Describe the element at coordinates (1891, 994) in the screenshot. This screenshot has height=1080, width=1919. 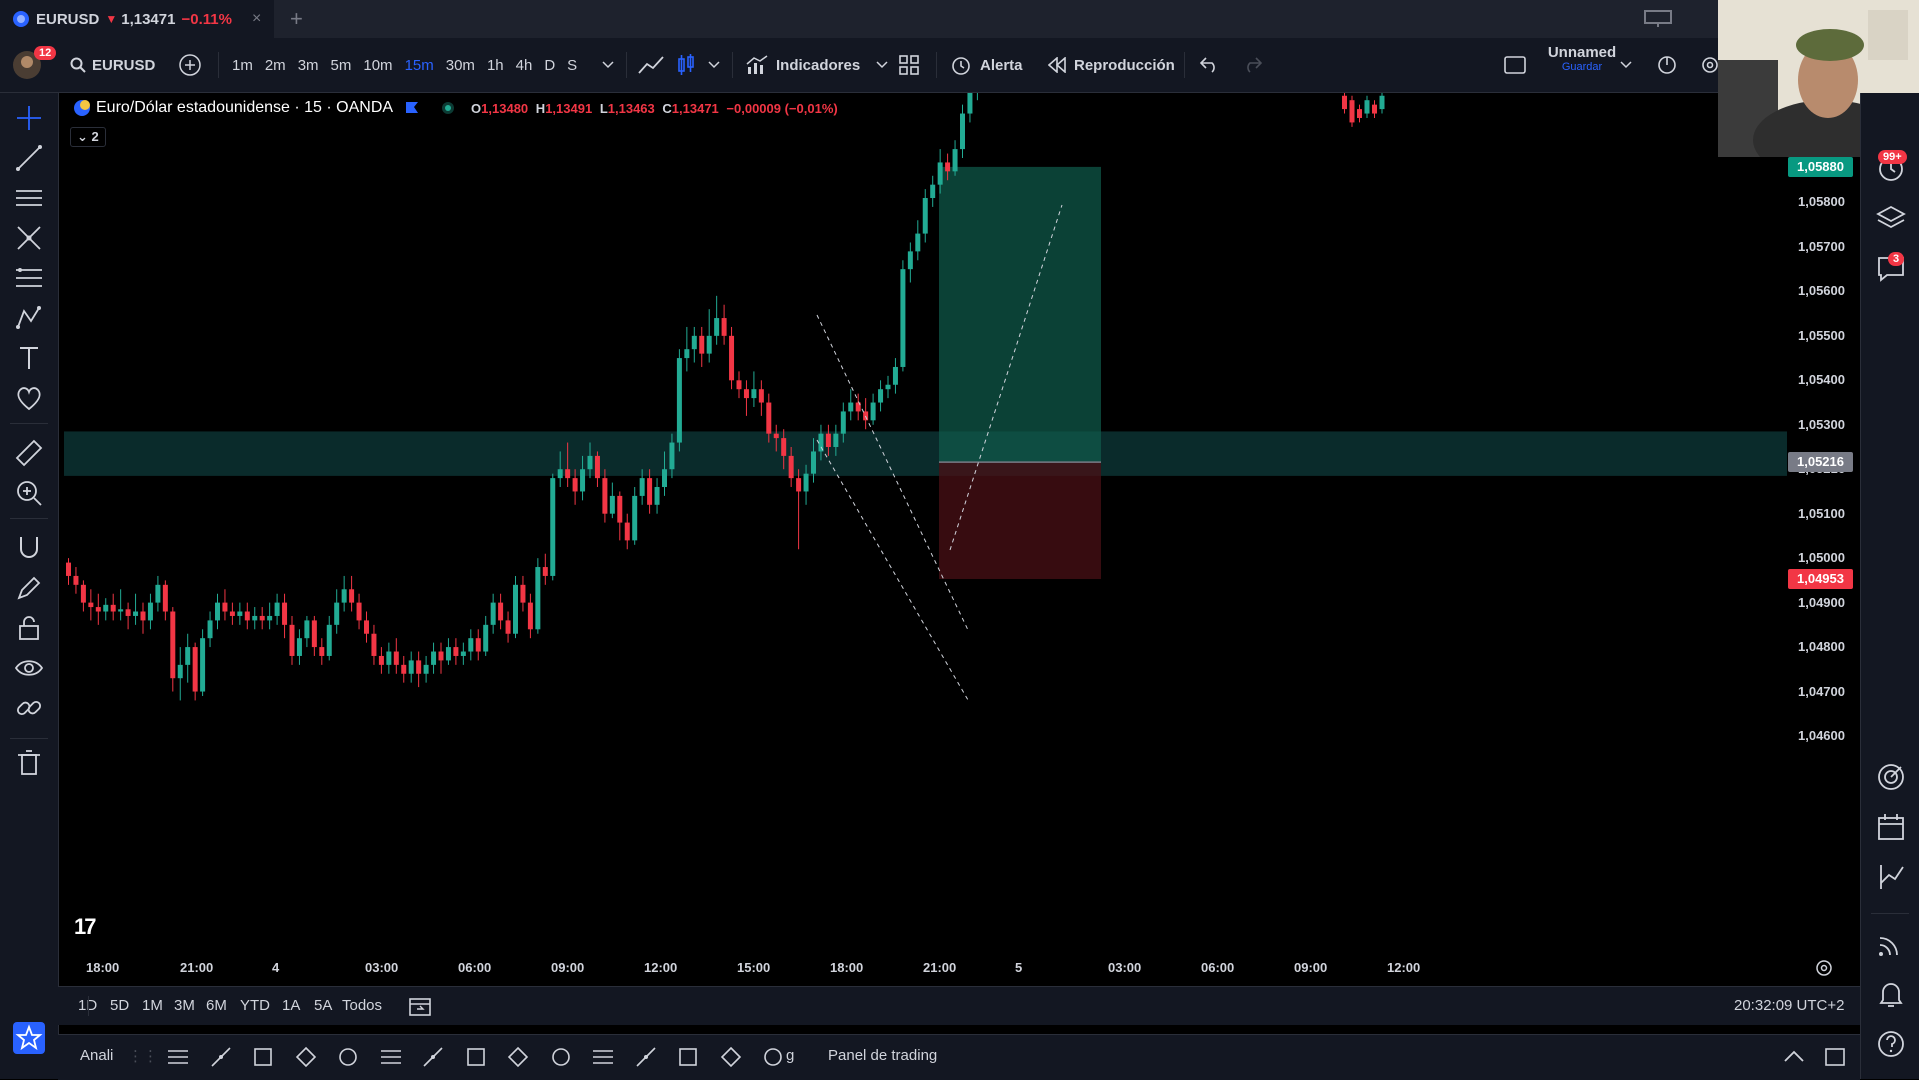
I see `notifications-bell-icon` at that location.